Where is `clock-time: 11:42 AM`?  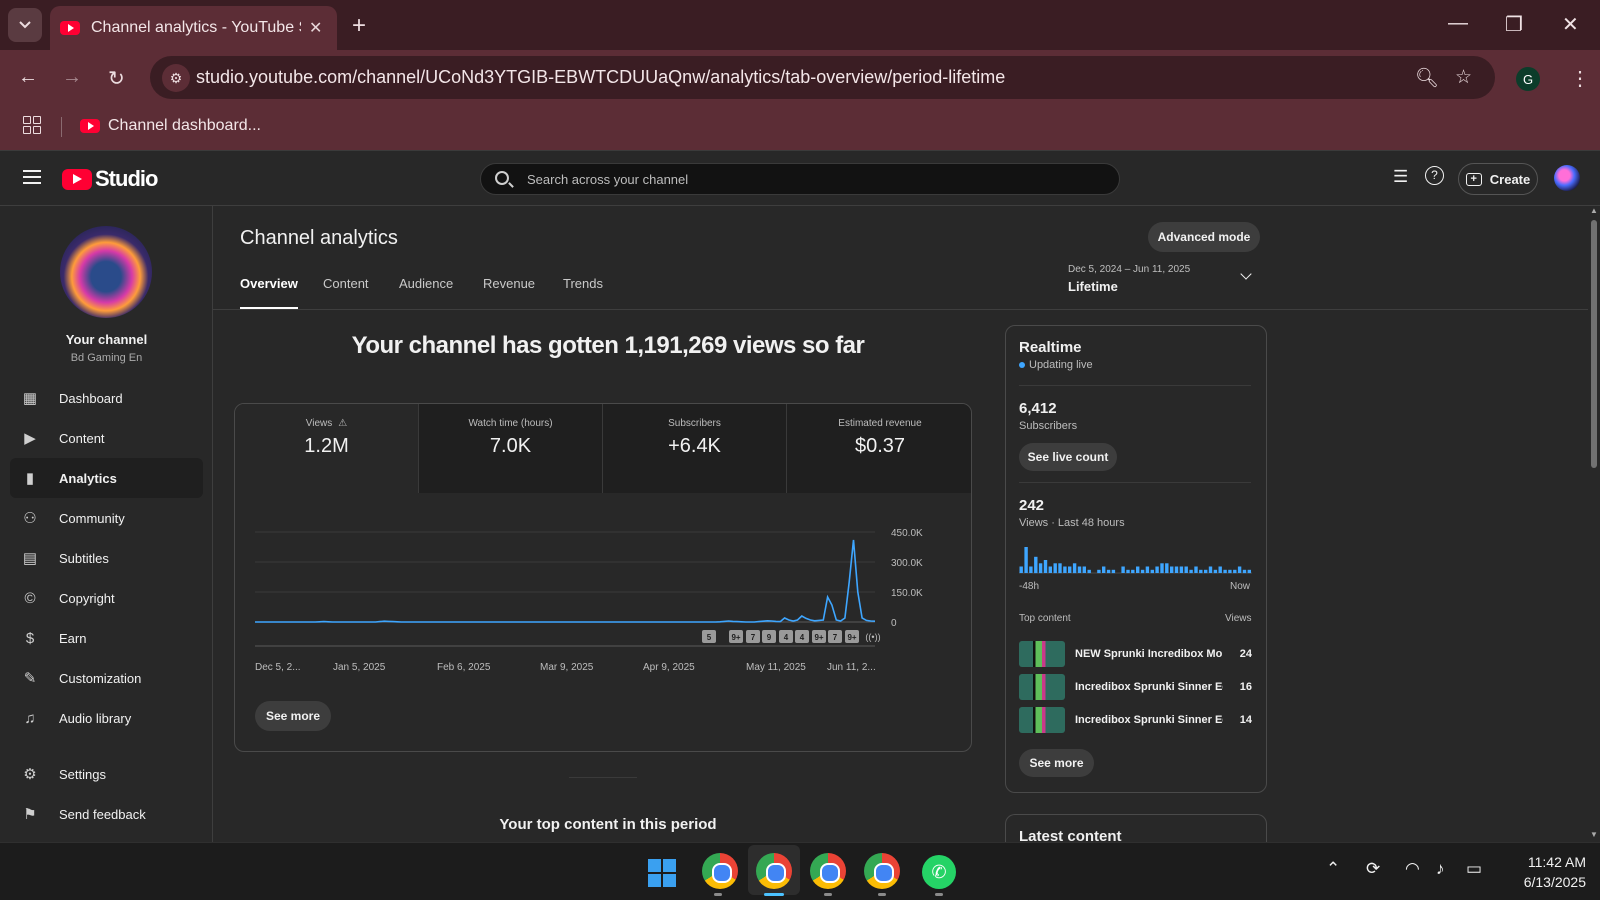 clock-time: 11:42 AM is located at coordinates (1546, 862).